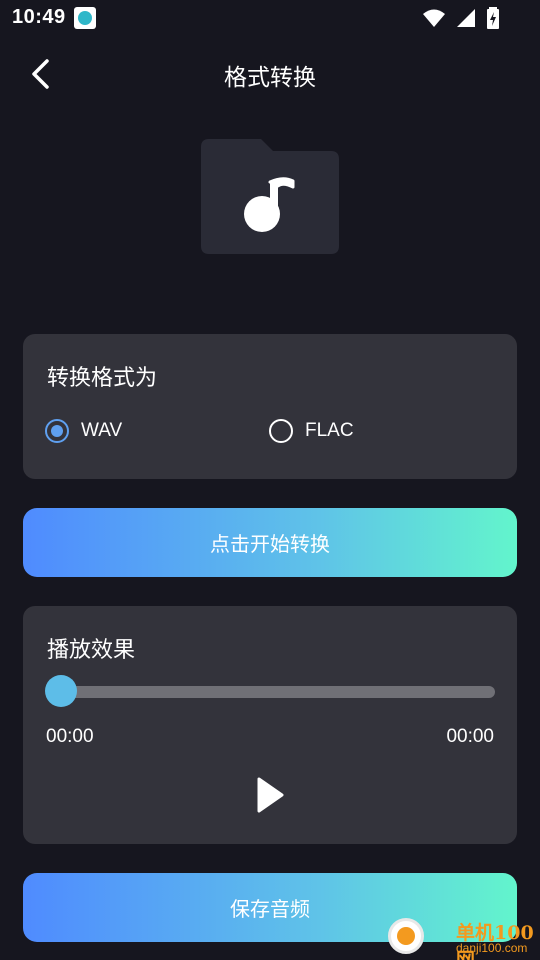 Image resolution: width=540 pixels, height=960 pixels. Describe the element at coordinates (433, 18) in the screenshot. I see `wifi-icon` at that location.